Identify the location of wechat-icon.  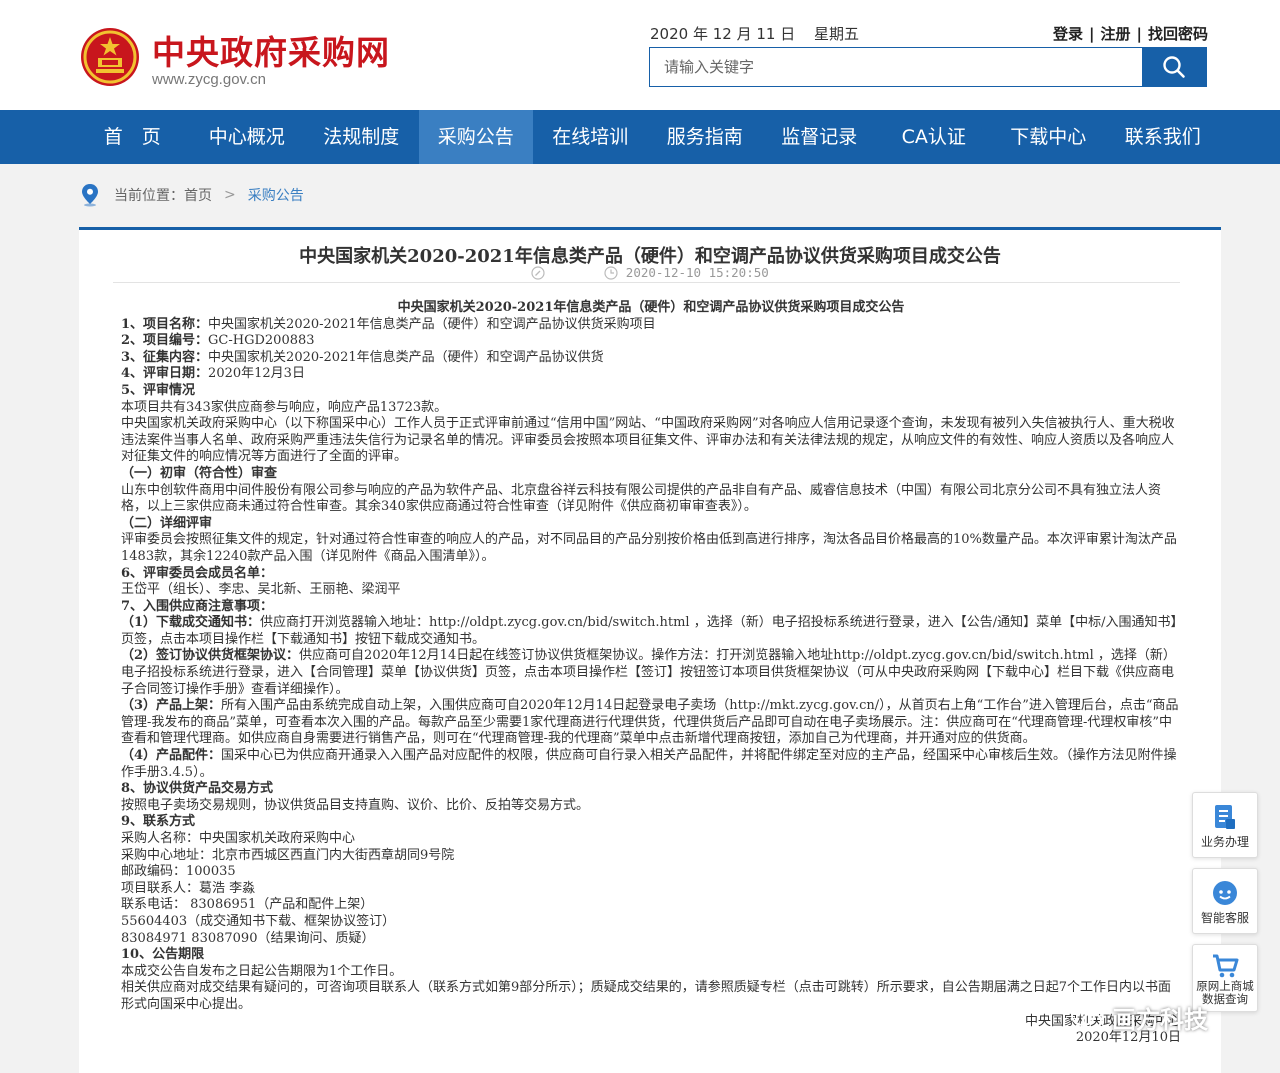
(1086, 1017).